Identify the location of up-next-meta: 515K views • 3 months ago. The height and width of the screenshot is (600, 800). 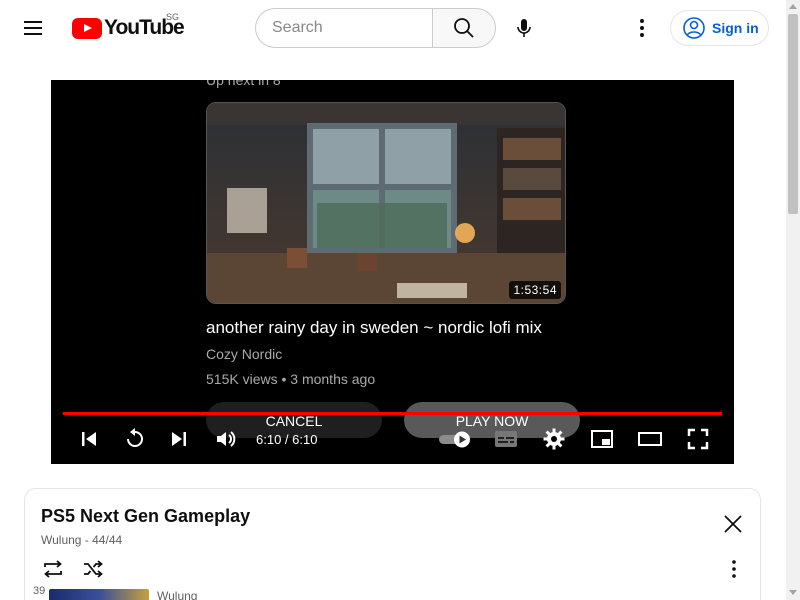
(291, 379).